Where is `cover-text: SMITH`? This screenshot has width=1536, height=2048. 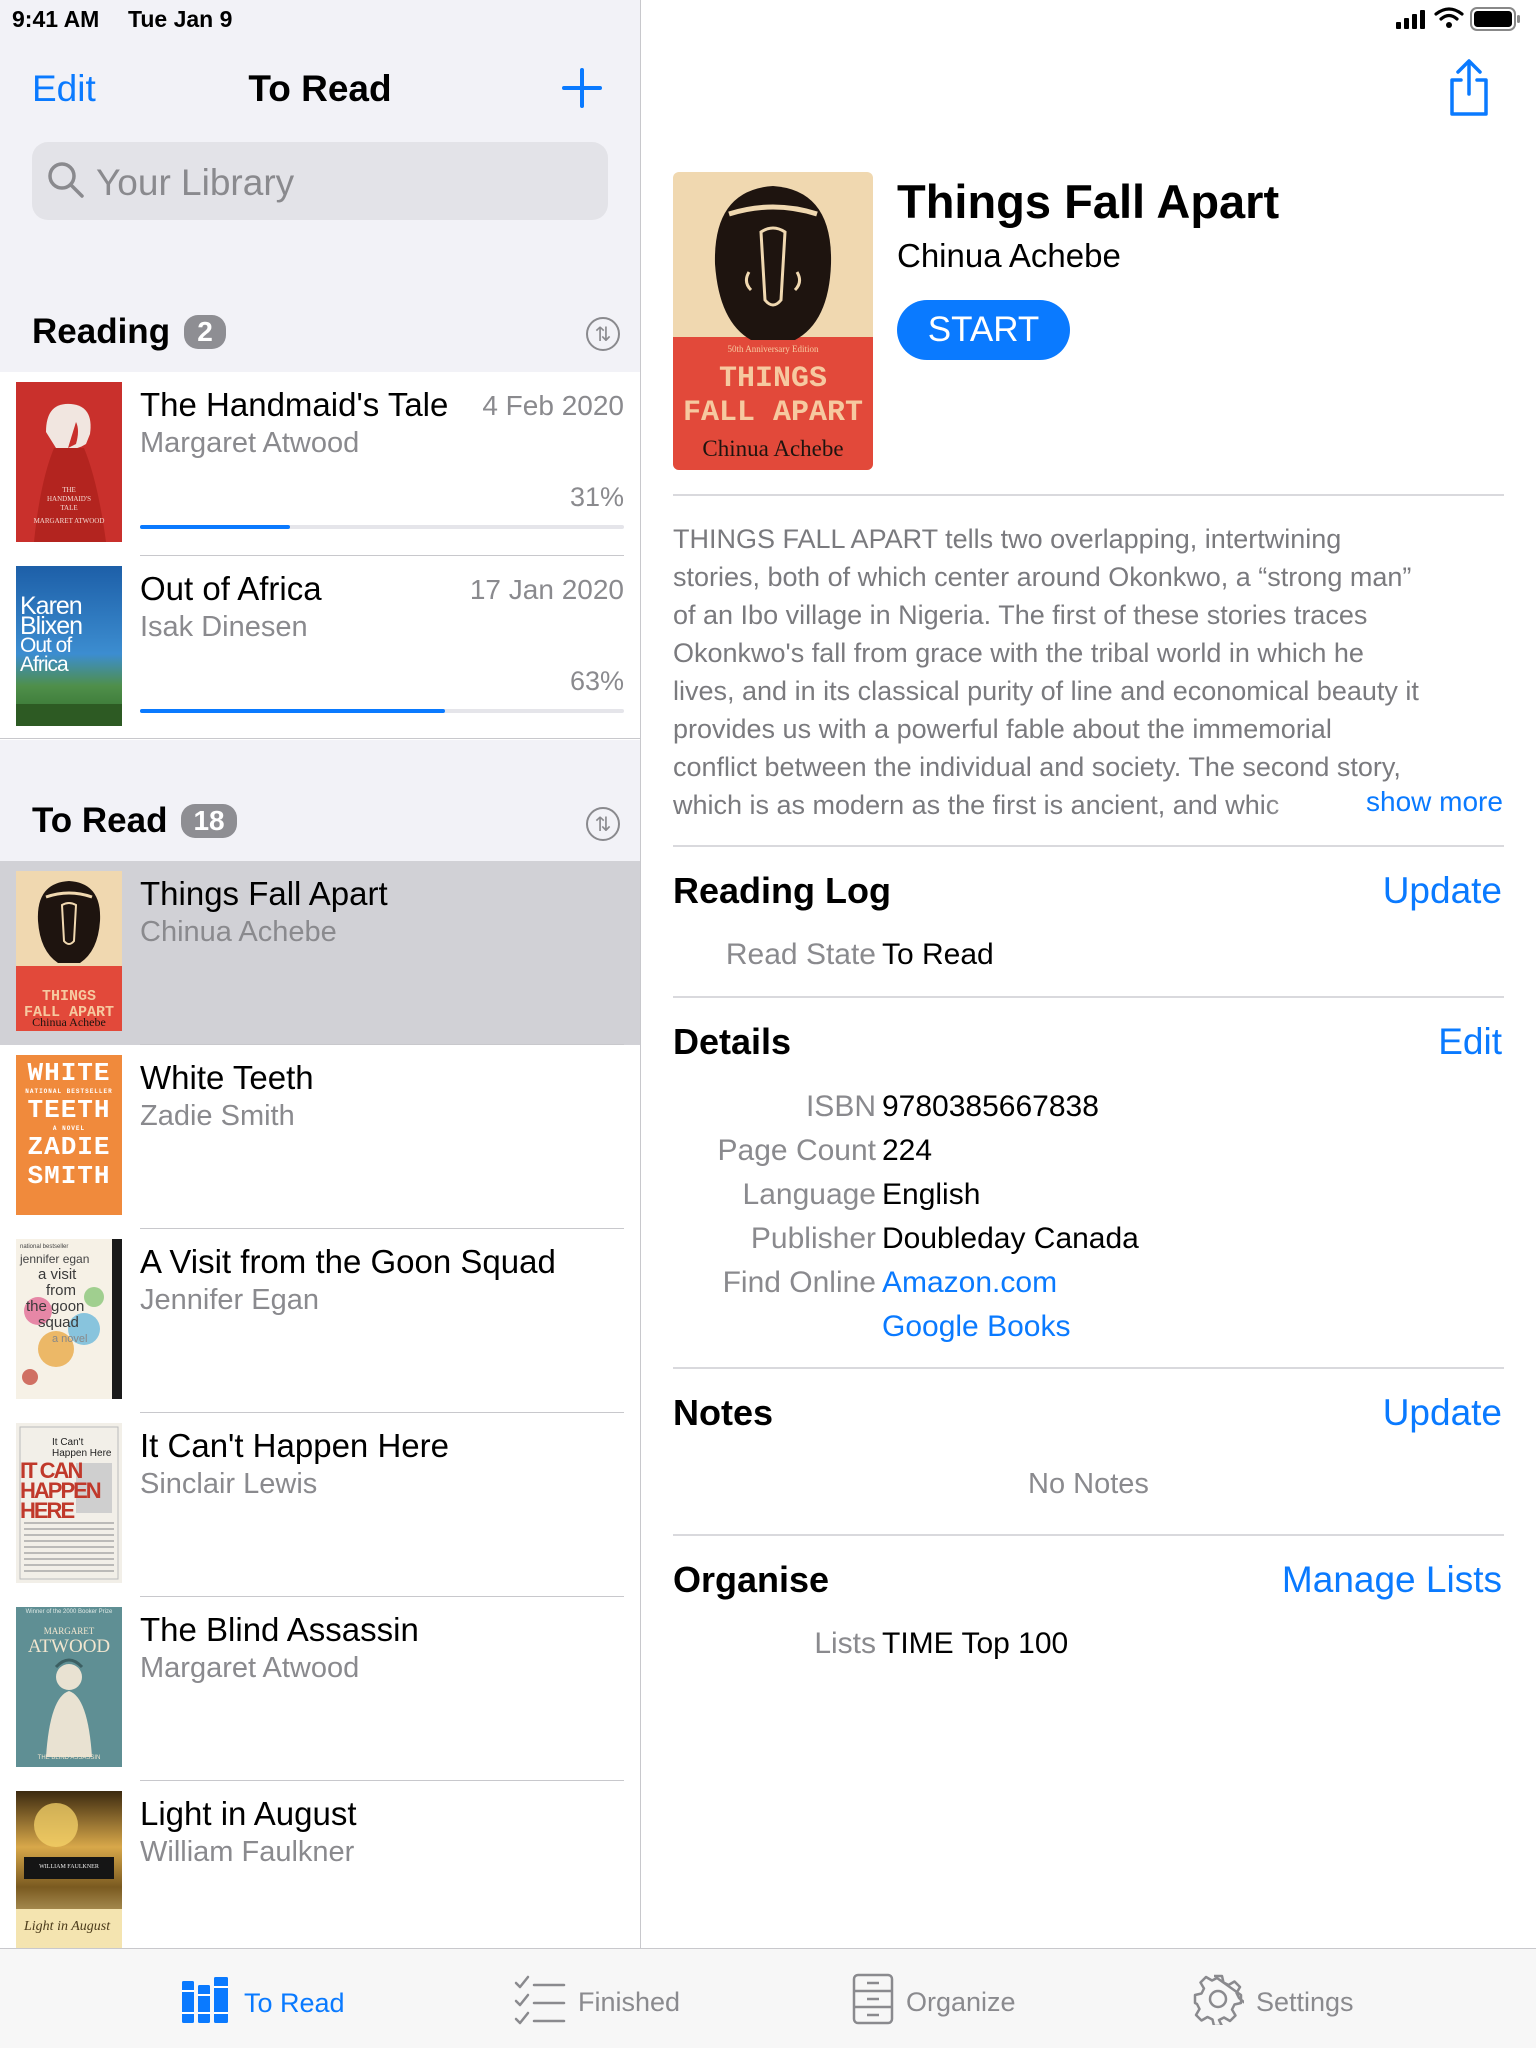 cover-text: SMITH is located at coordinates (69, 1176).